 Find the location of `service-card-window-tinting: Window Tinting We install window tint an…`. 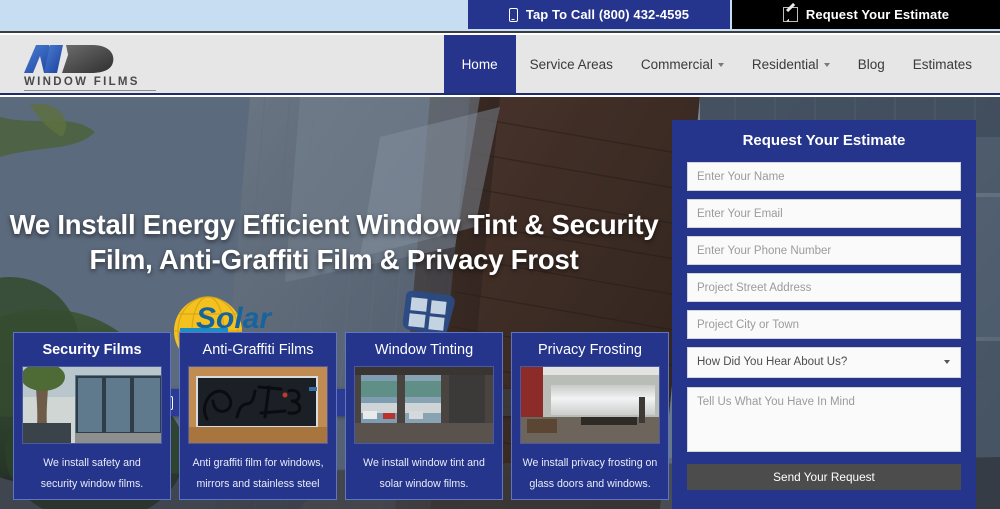

service-card-window-tinting: Window Tinting We install window tint an… is located at coordinates (424, 416).